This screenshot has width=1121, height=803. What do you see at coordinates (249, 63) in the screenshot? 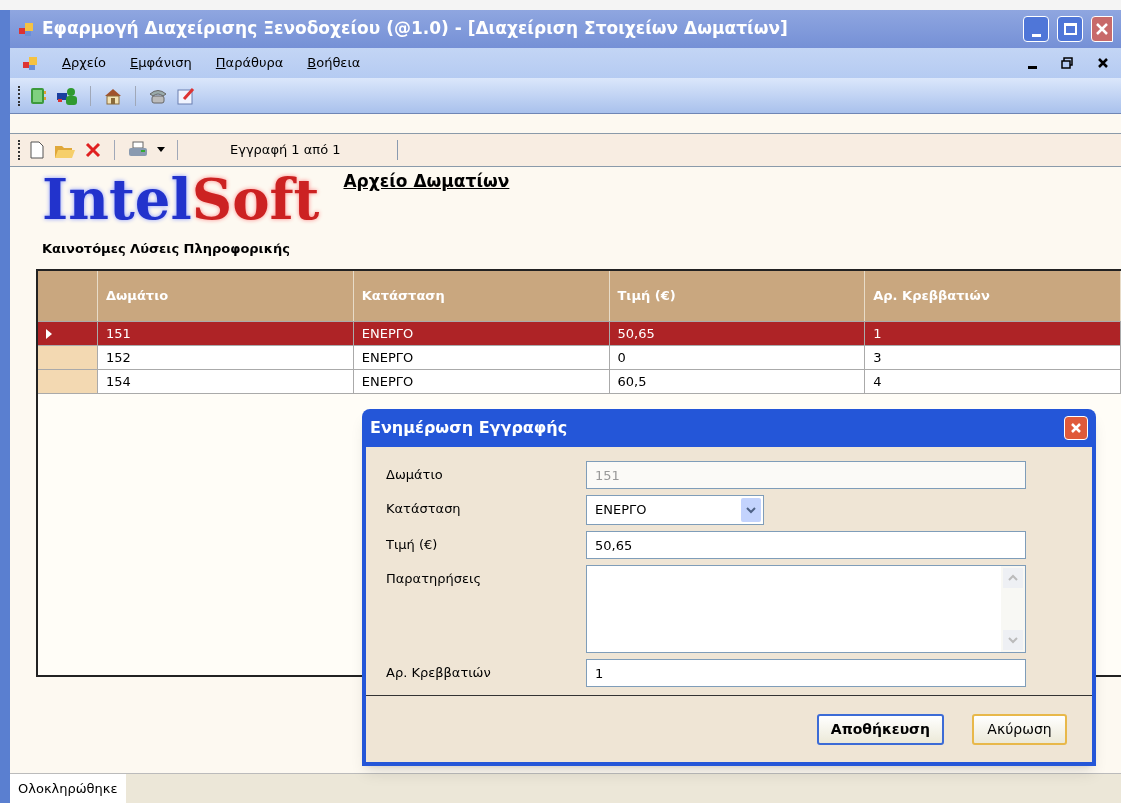
I see `menu-item: Παράθυρα` at bounding box center [249, 63].